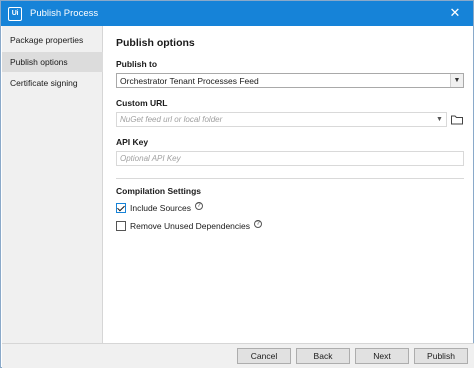  Describe the element at coordinates (382, 356) in the screenshot. I see `next-button: Next` at that location.